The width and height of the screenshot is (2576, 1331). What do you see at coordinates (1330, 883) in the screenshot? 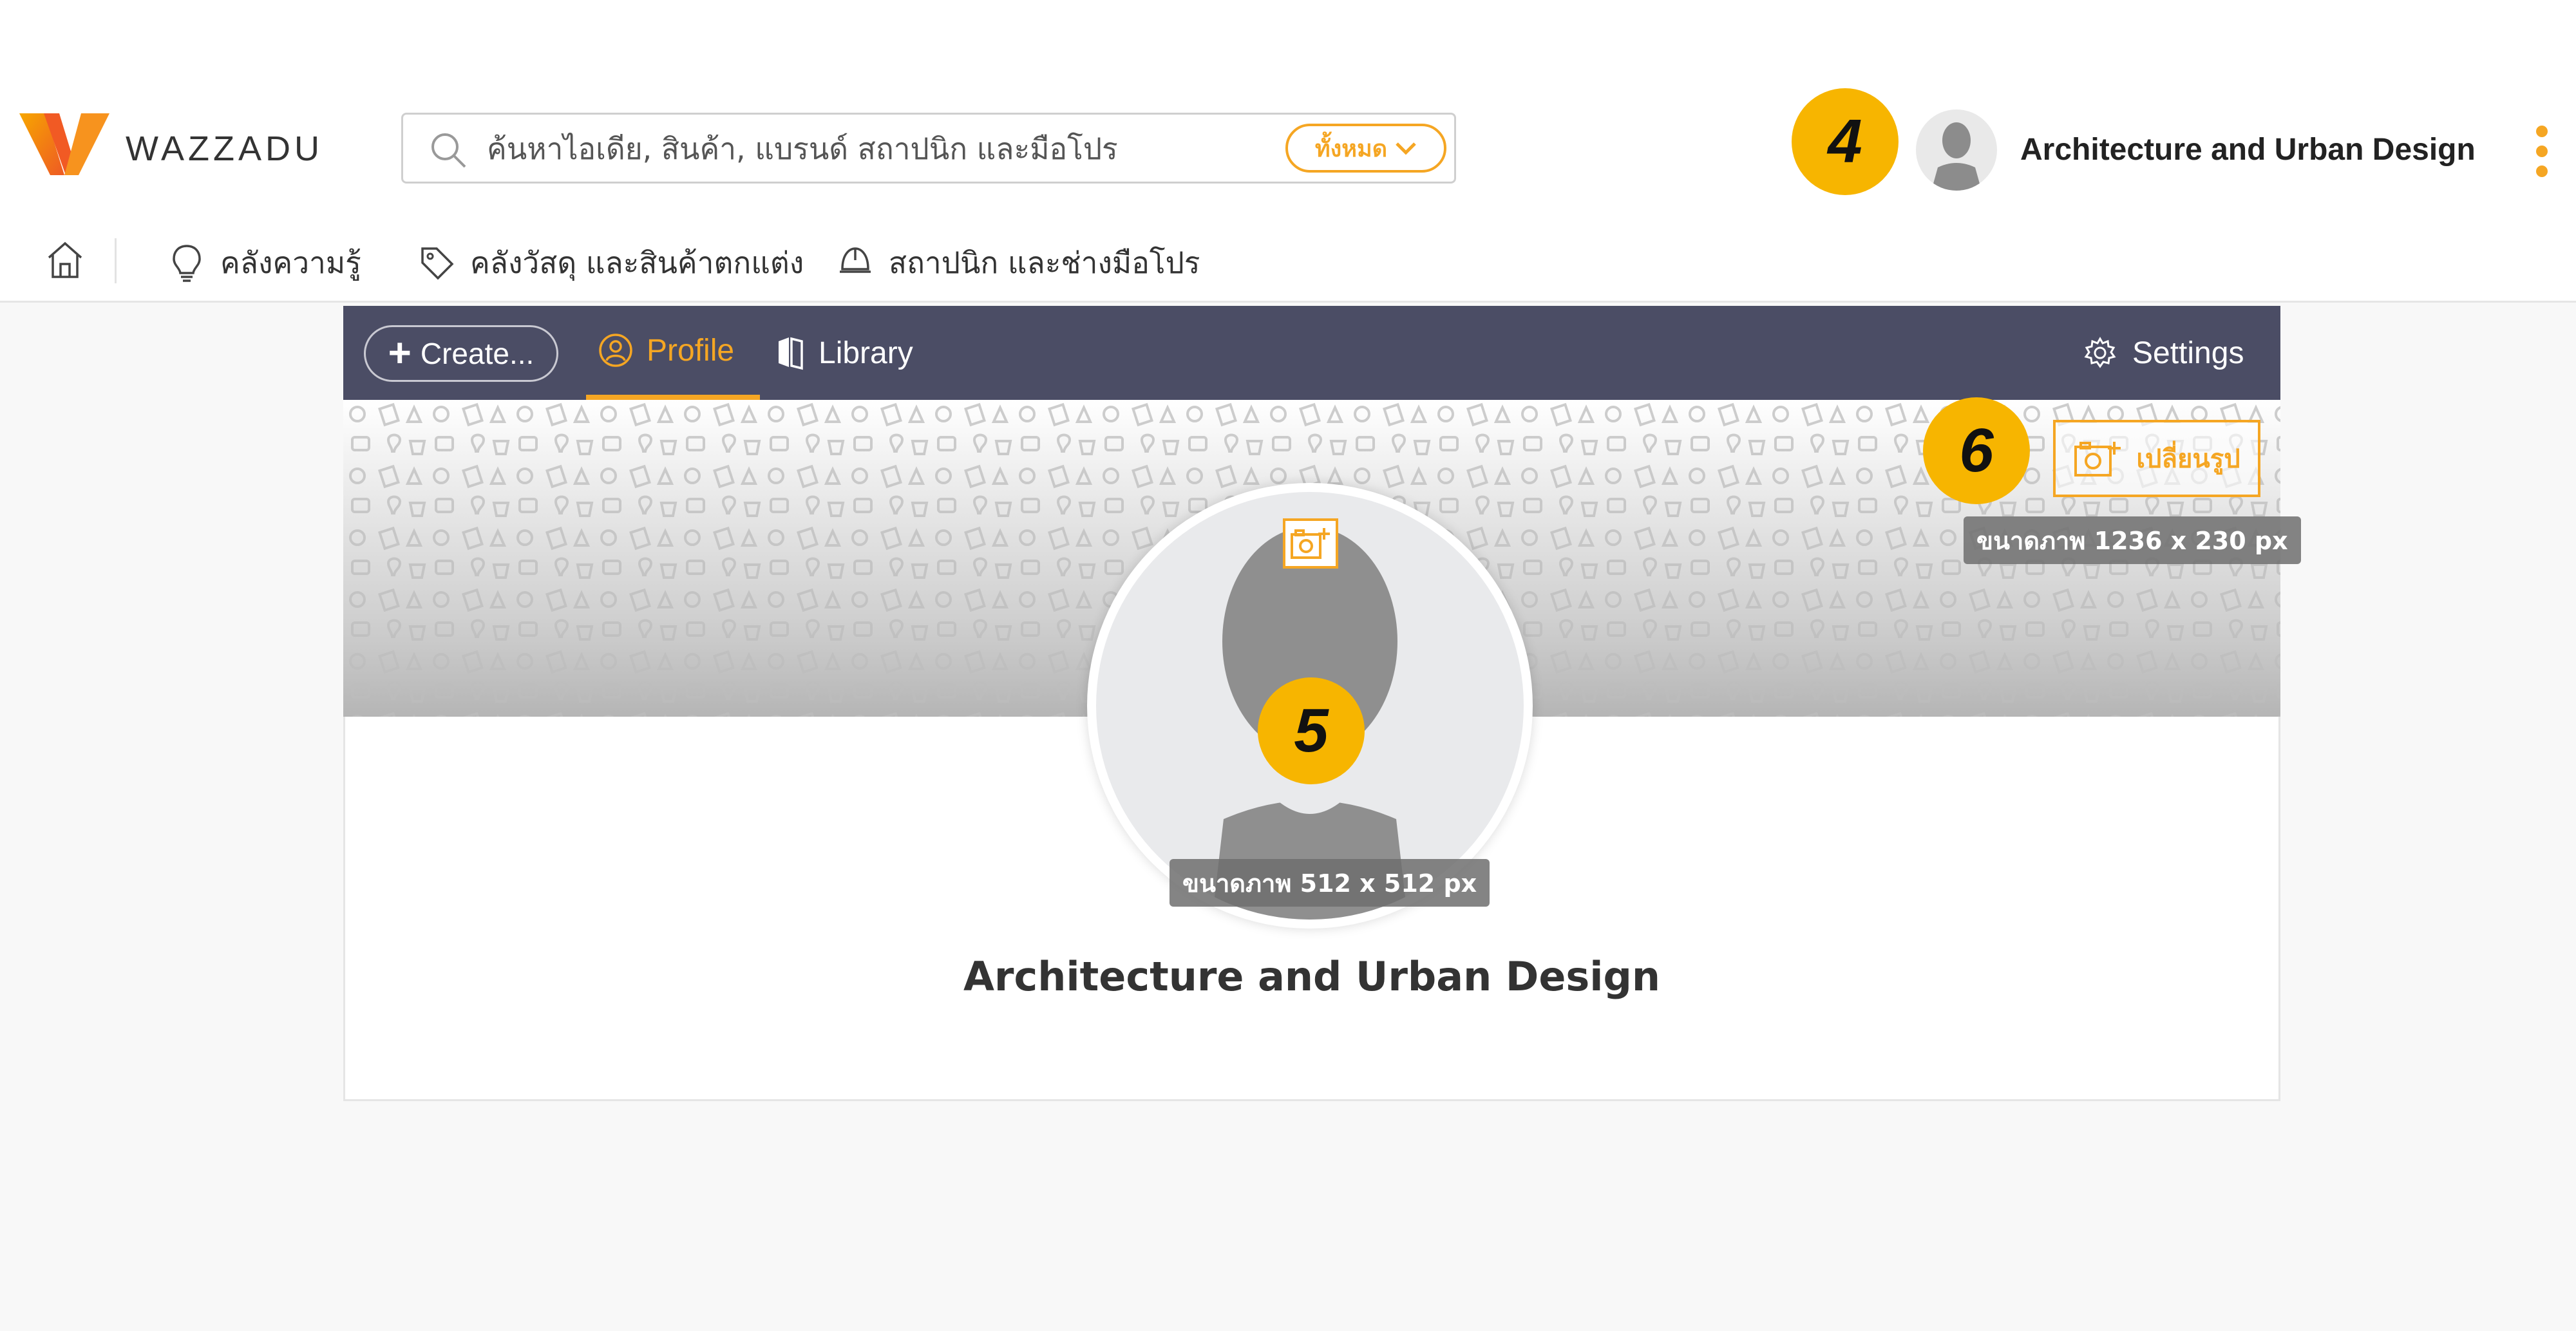
I see `profile-picture-size-hint: ขนาดภาพ 512 x 512 px` at bounding box center [1330, 883].